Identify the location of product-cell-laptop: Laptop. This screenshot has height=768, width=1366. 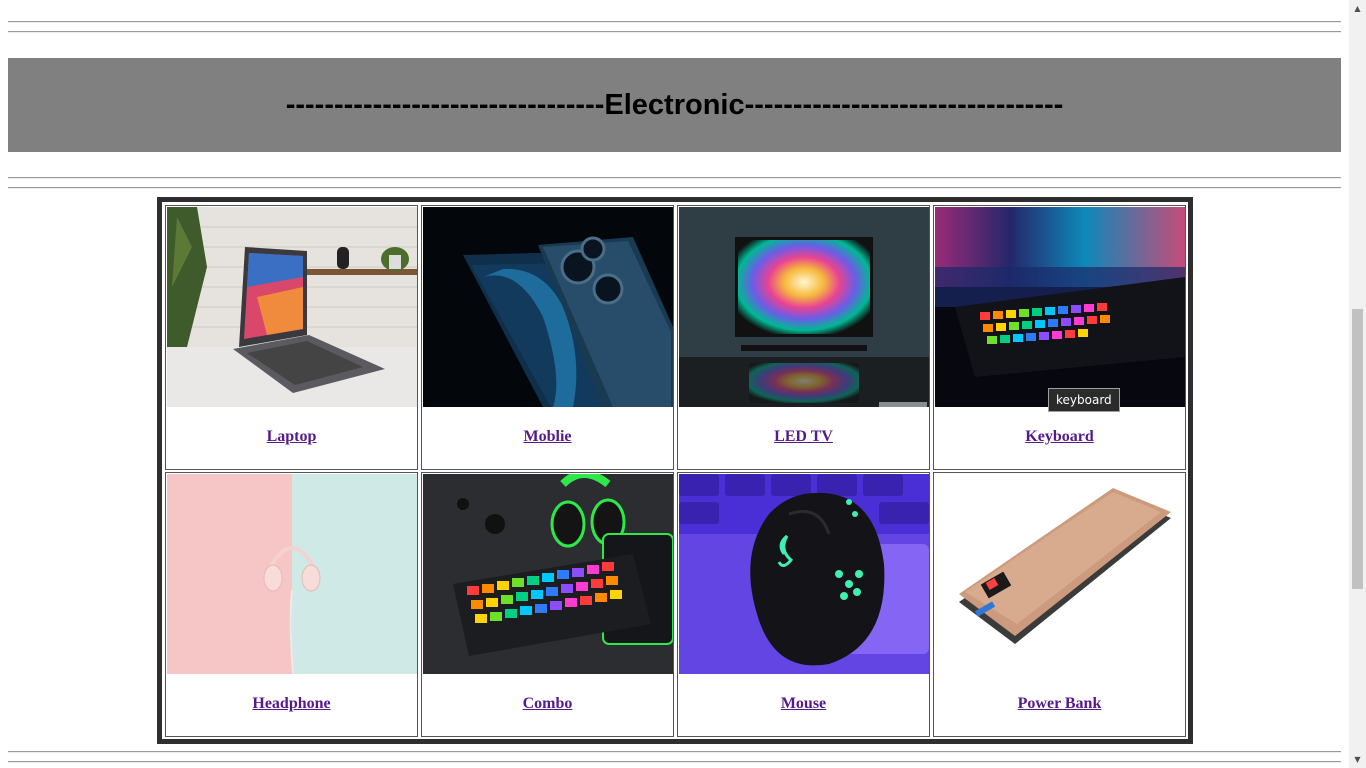
(291, 337).